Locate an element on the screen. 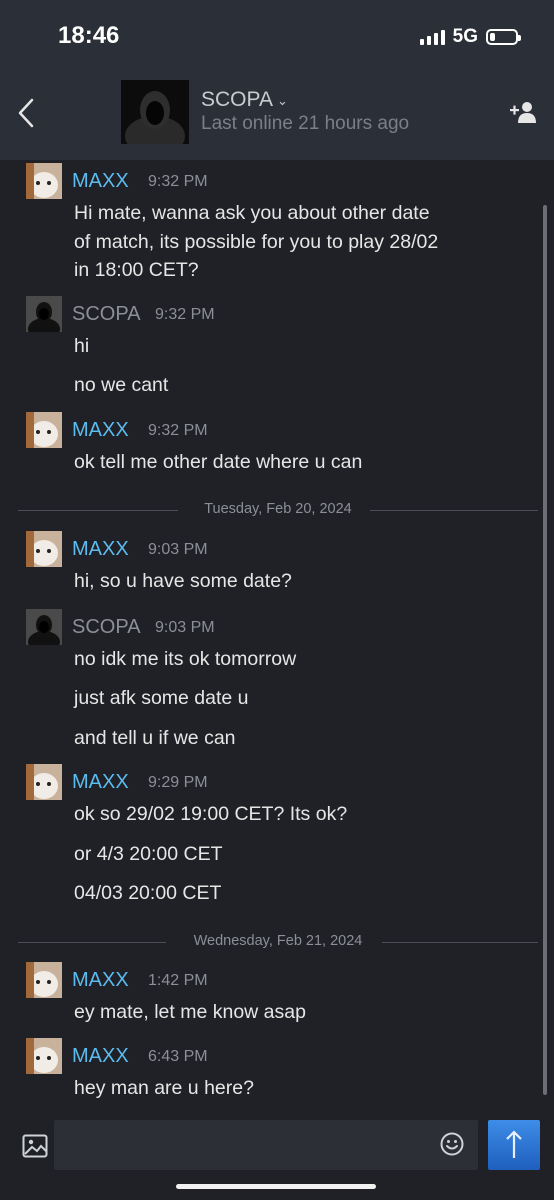 Image resolution: width=554 pixels, height=1200 pixels. date-divider: Wednesday, Feb 21, 2024 is located at coordinates (278, 942).